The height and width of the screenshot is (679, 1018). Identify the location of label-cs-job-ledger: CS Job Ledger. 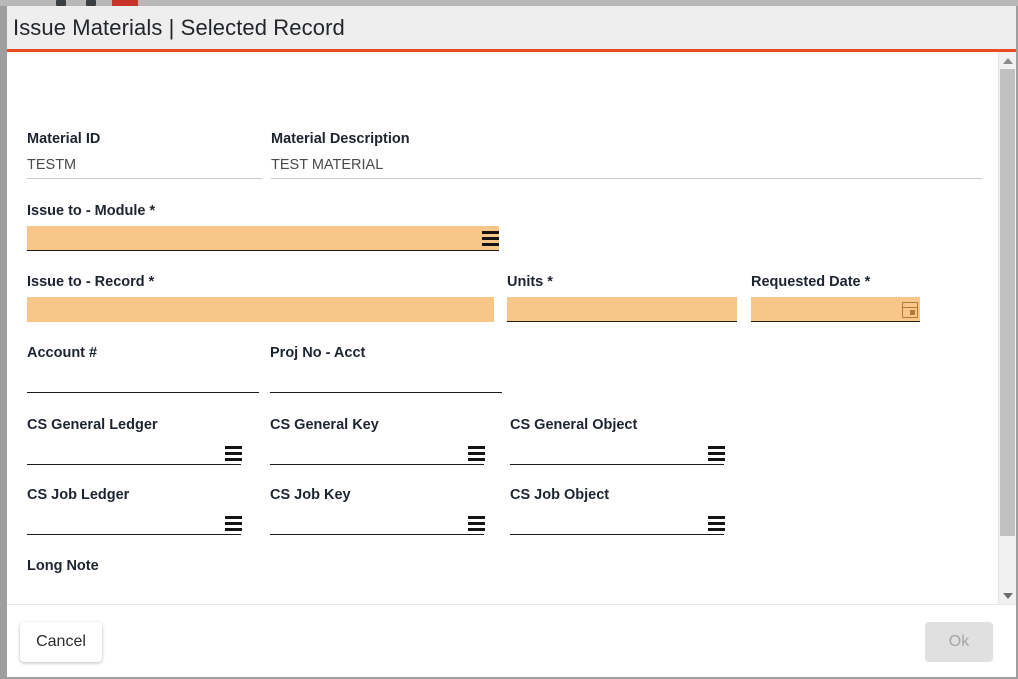
(78, 495).